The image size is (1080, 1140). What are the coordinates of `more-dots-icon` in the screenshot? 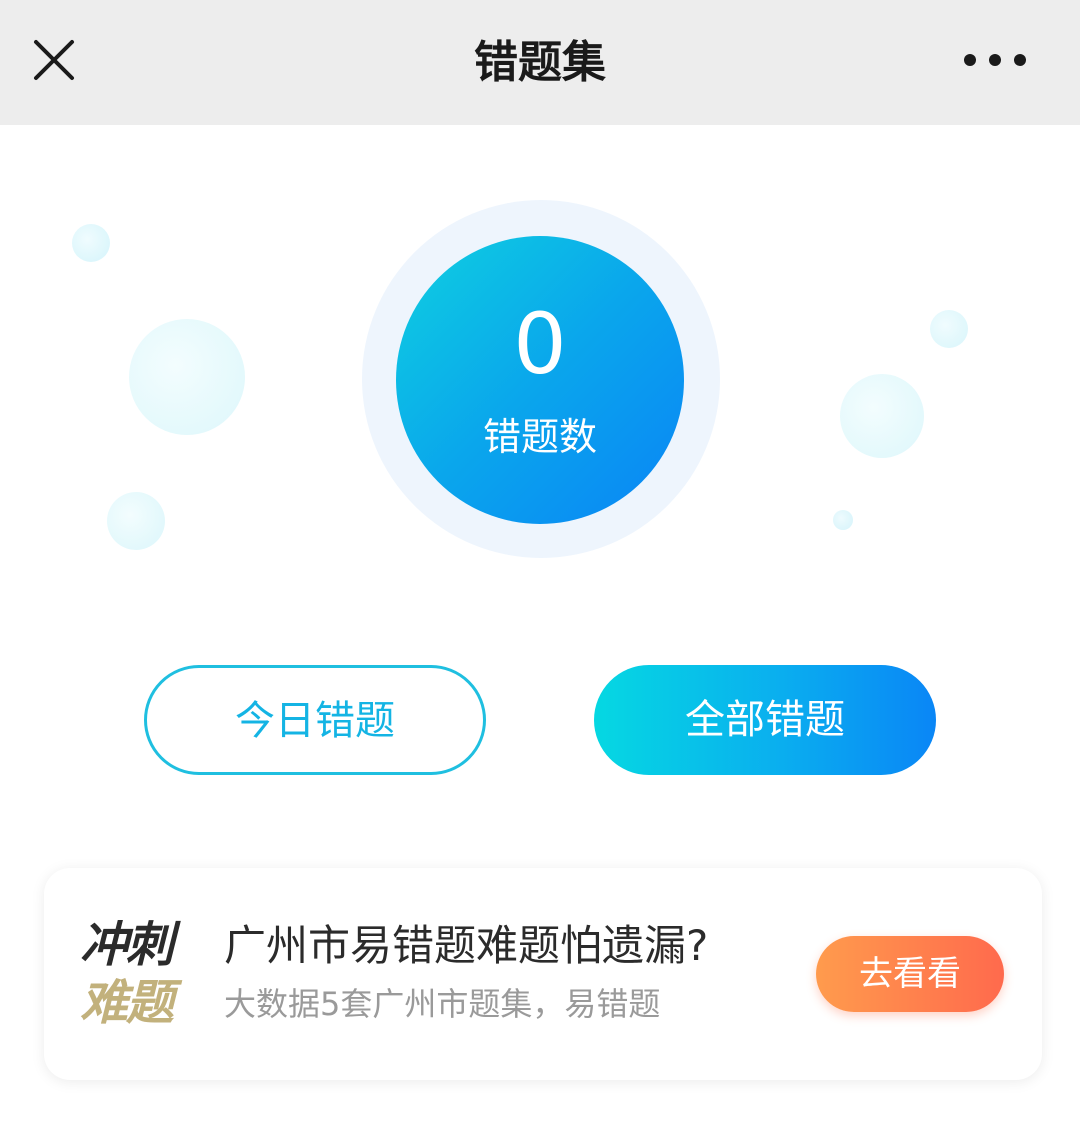 It's located at (995, 60).